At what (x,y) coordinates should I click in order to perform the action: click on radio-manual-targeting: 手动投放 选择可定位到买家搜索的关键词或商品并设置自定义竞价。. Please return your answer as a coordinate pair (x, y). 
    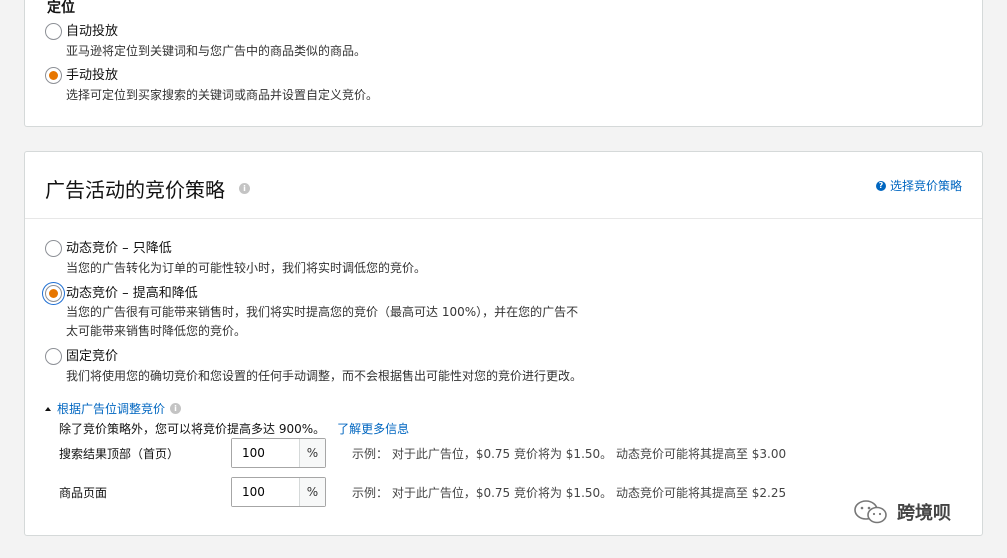
    Looking at the image, I should click on (211, 86).